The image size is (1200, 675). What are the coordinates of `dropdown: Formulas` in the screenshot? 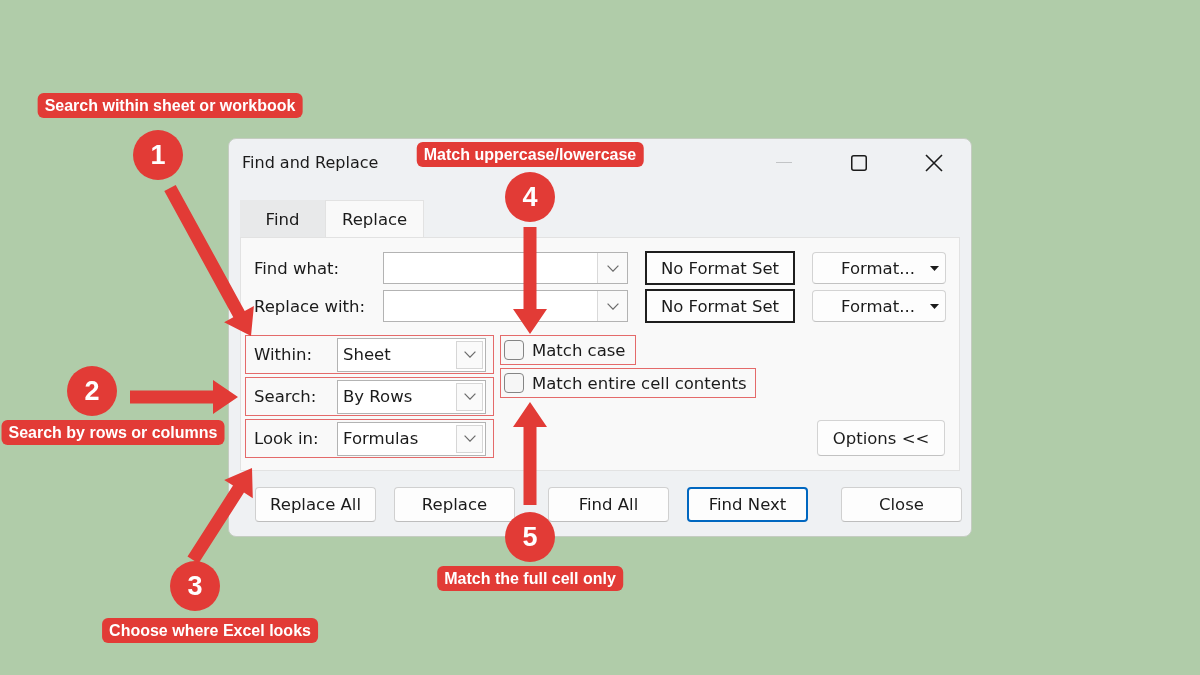 It's located at (411, 438).